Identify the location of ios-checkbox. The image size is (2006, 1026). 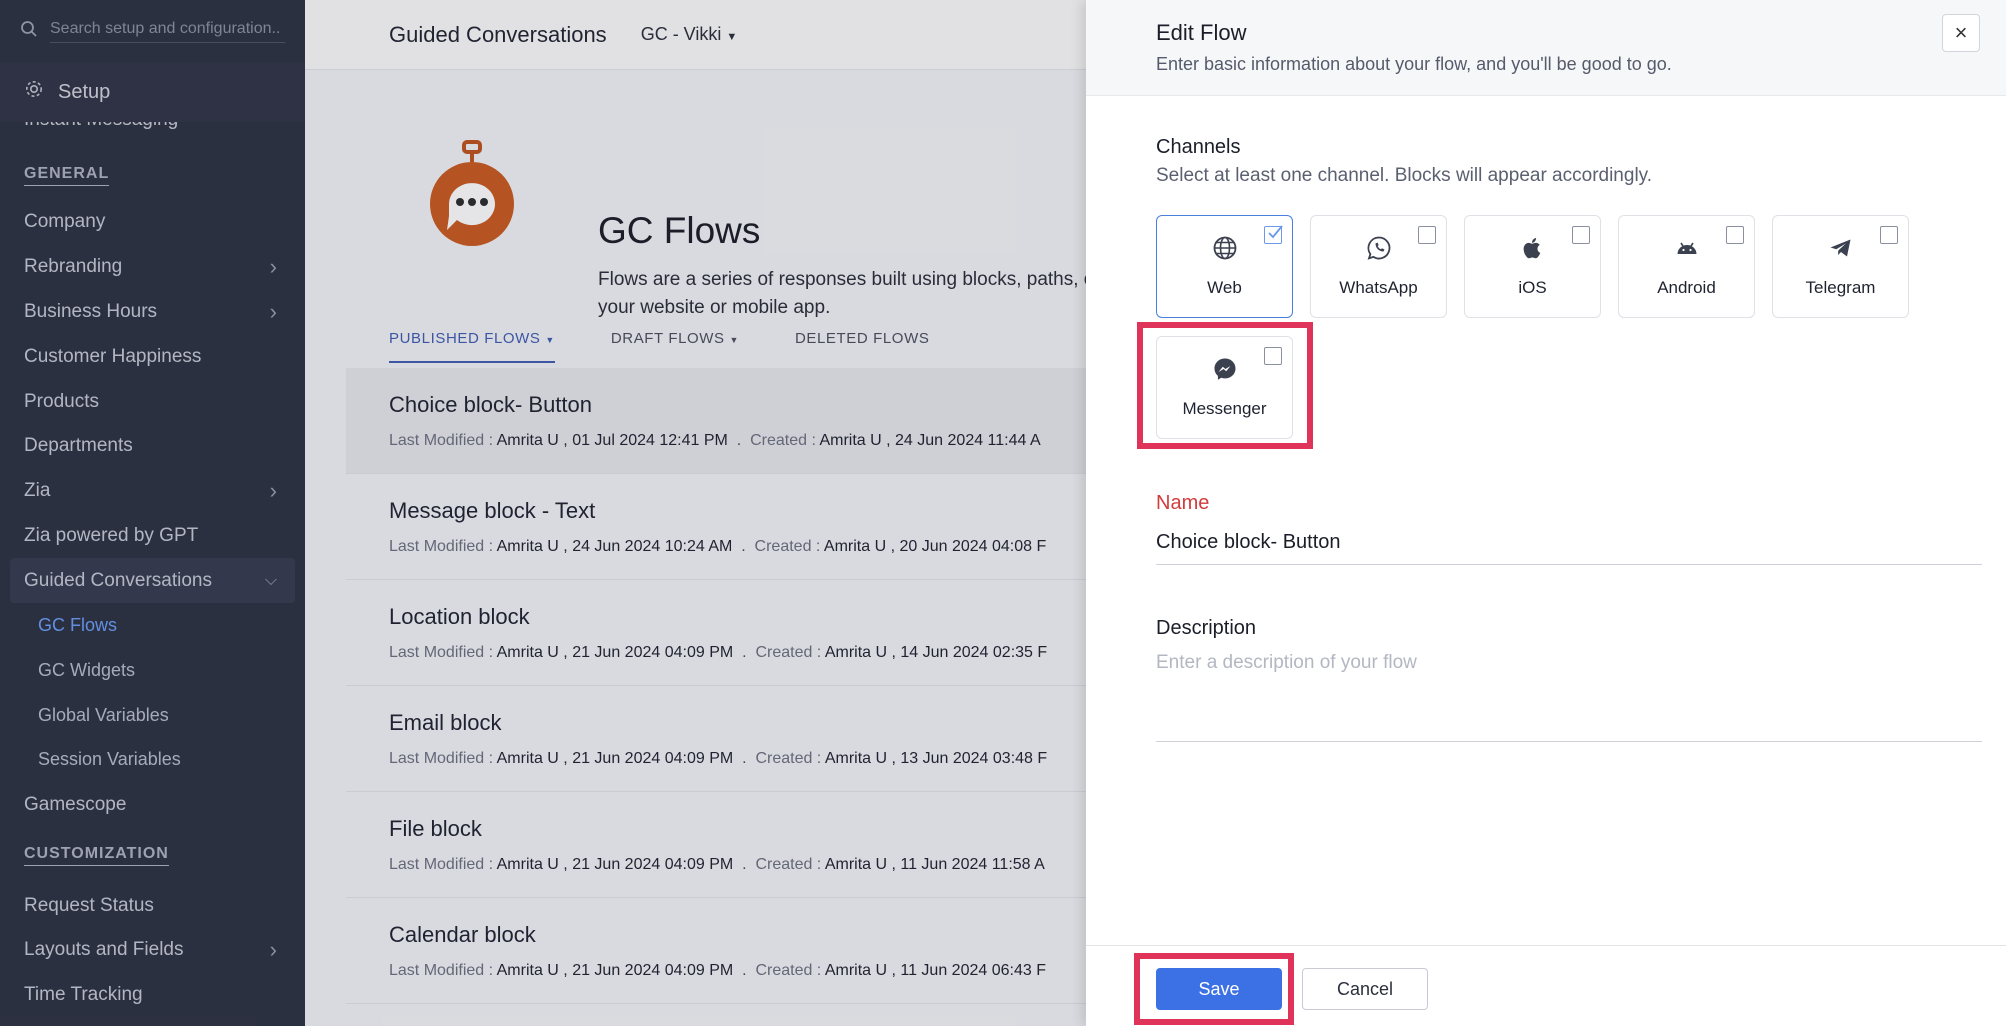
(1581, 235).